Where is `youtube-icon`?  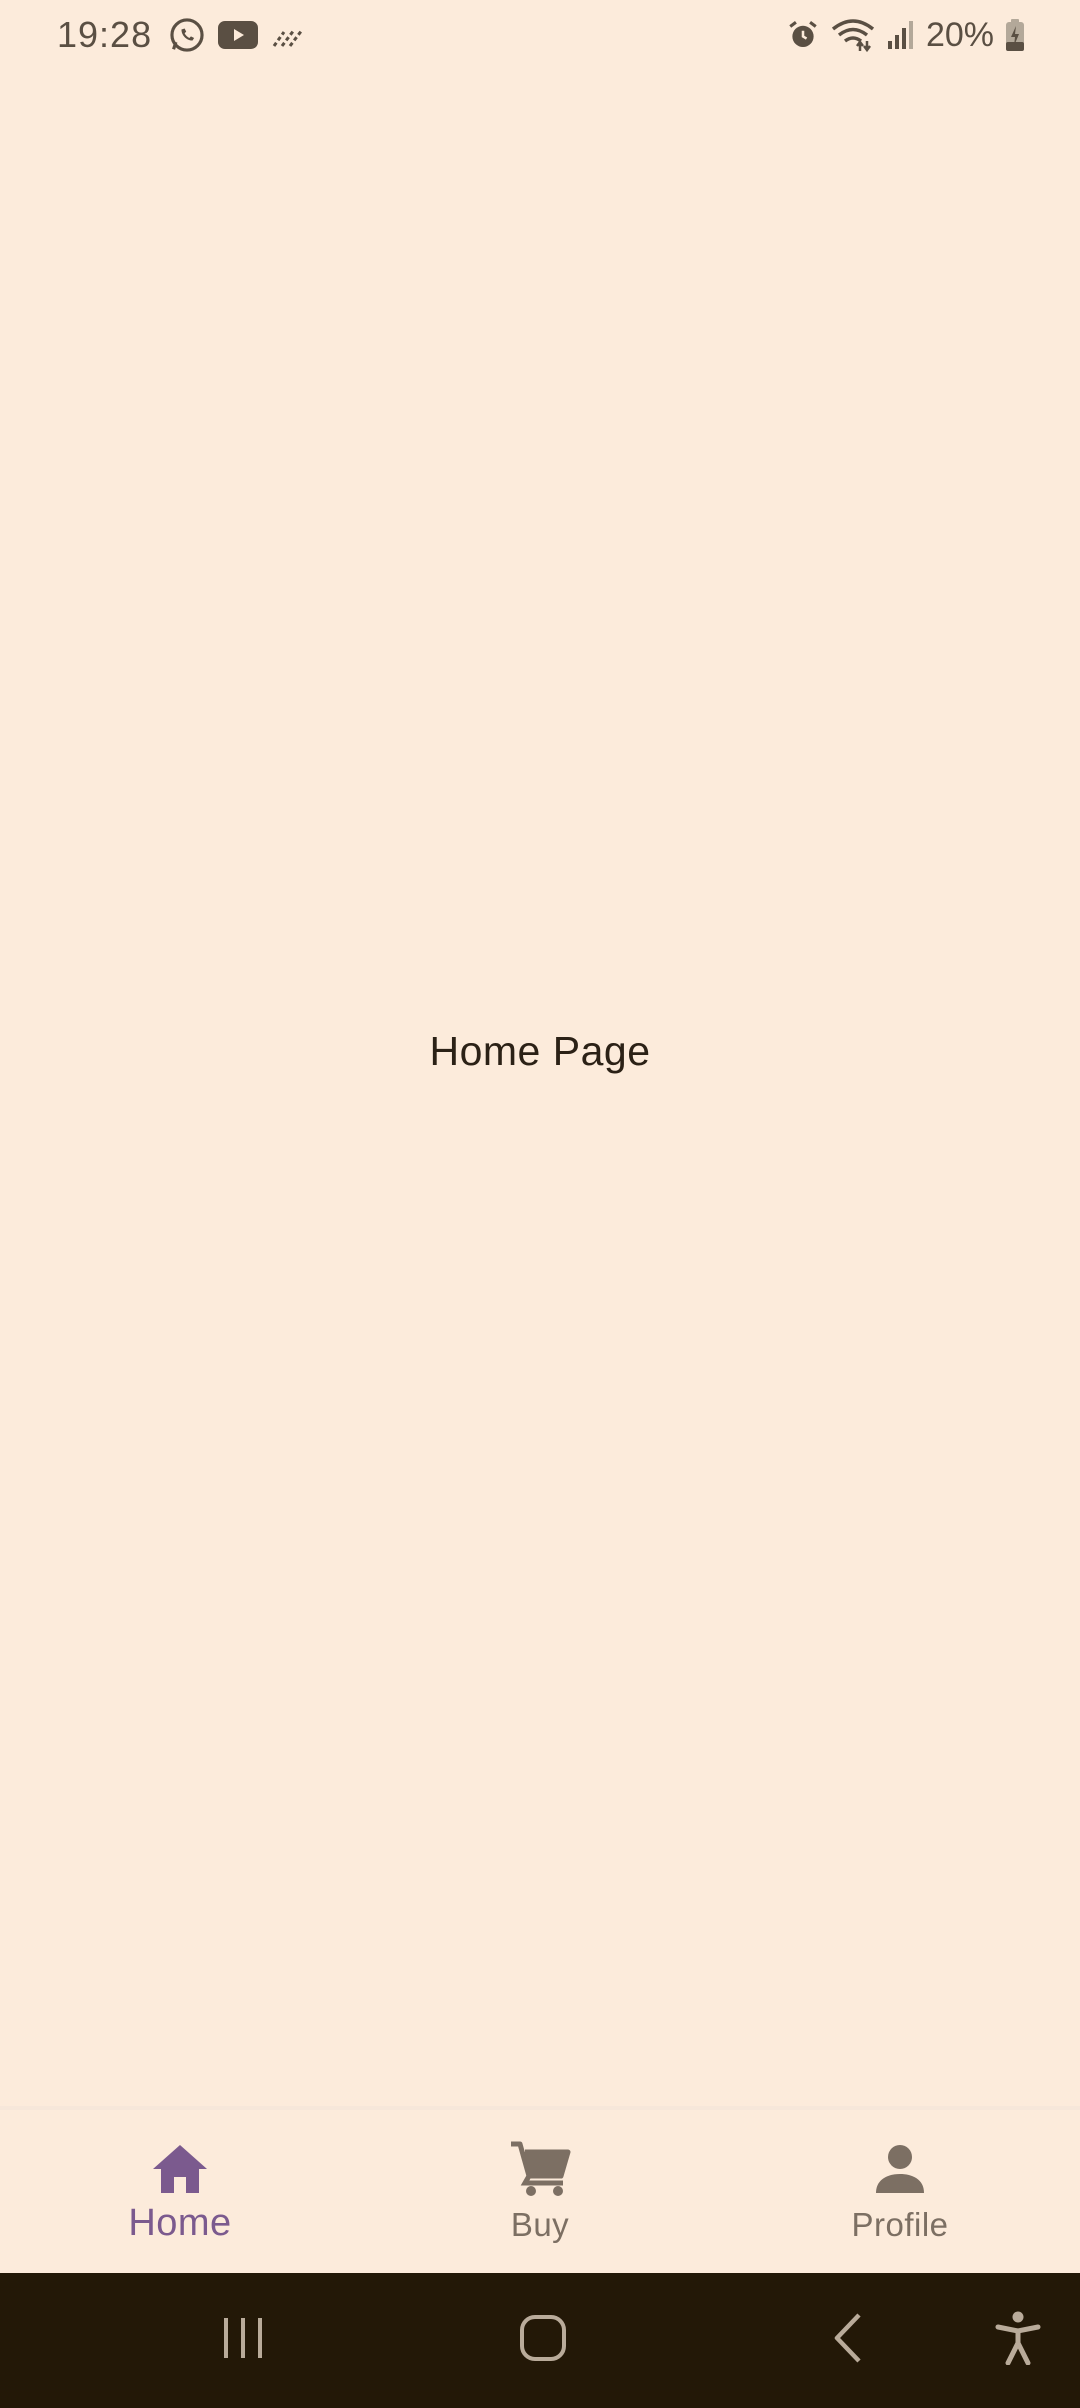 youtube-icon is located at coordinates (238, 35).